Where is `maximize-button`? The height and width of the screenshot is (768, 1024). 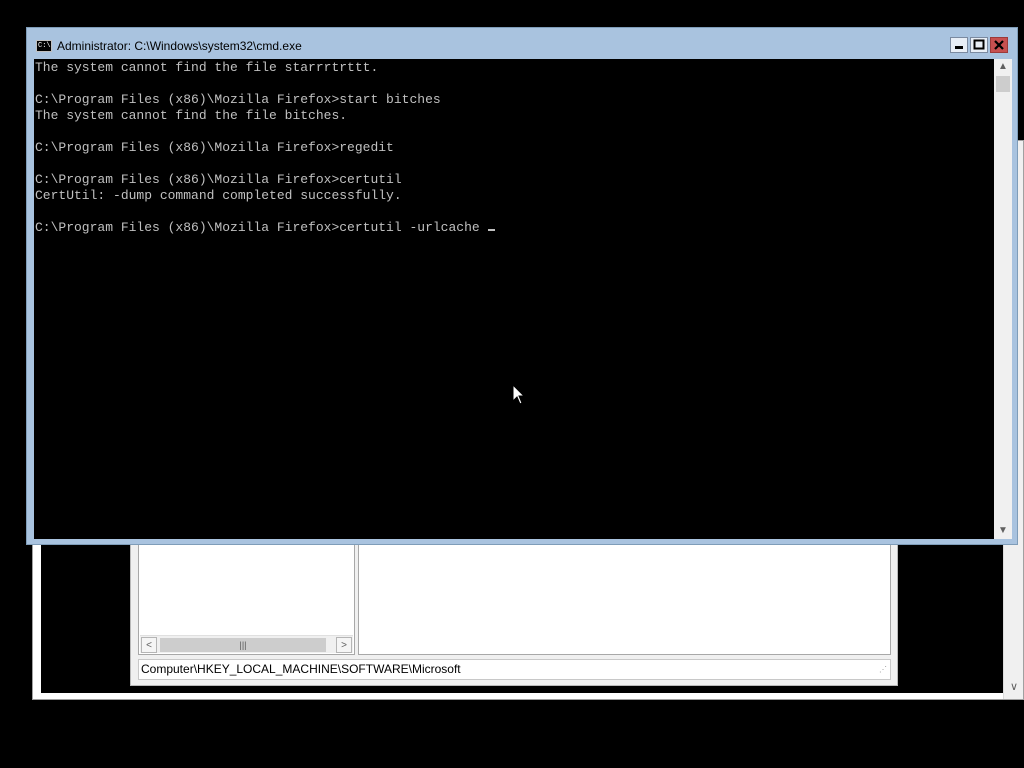
maximize-button is located at coordinates (979, 45).